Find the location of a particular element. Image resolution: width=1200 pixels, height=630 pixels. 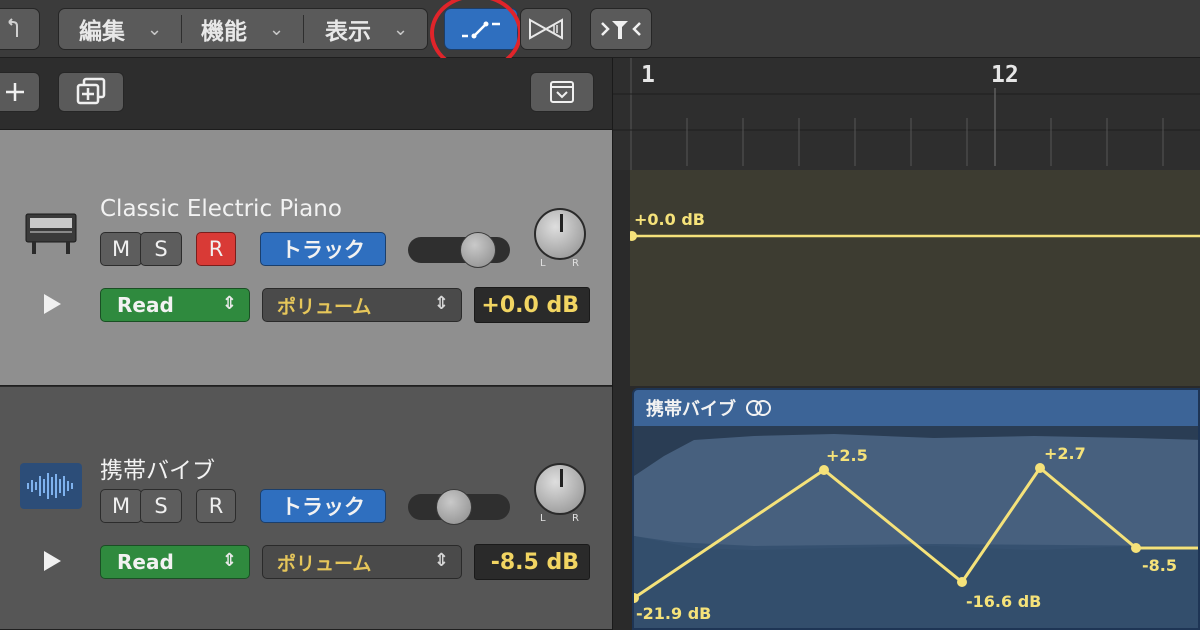

menu-functions: 機能 ⌄ is located at coordinates (242, 29).